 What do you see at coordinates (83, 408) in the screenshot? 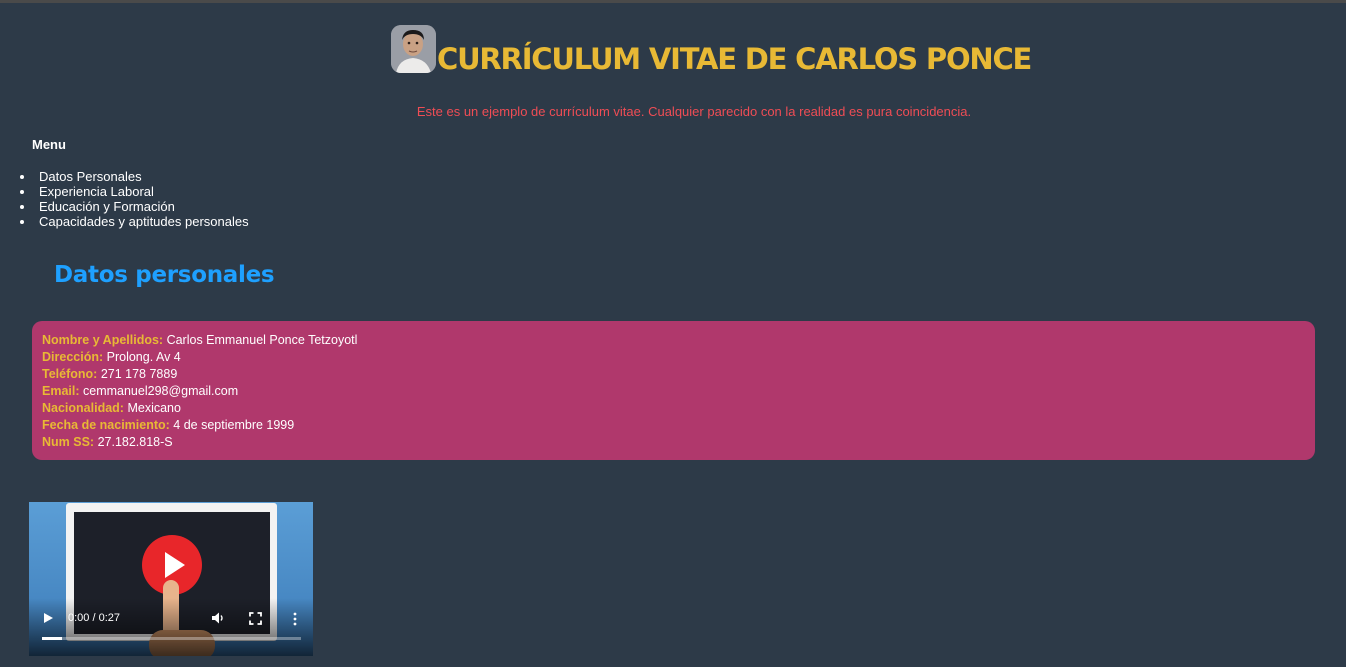
I see `row-label: Nacionalidad:` at bounding box center [83, 408].